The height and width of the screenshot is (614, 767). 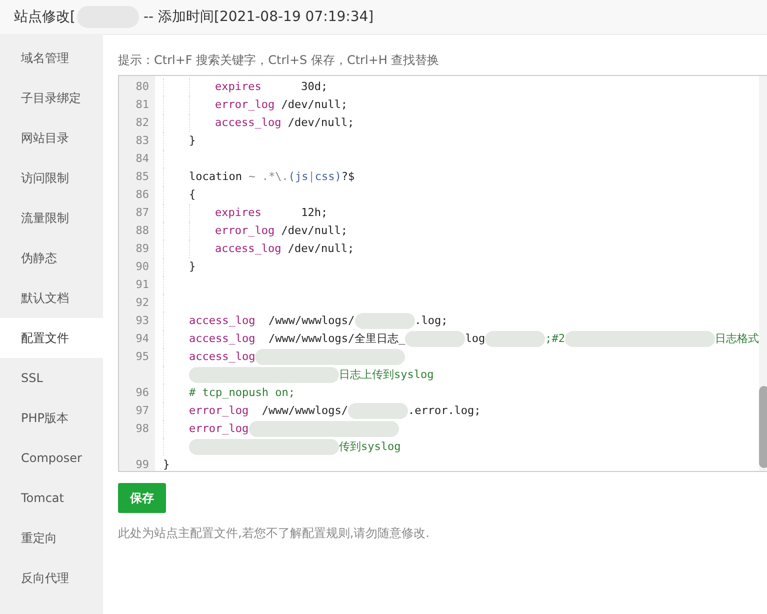 What do you see at coordinates (142, 266) in the screenshot?
I see `line-number: 90` at bounding box center [142, 266].